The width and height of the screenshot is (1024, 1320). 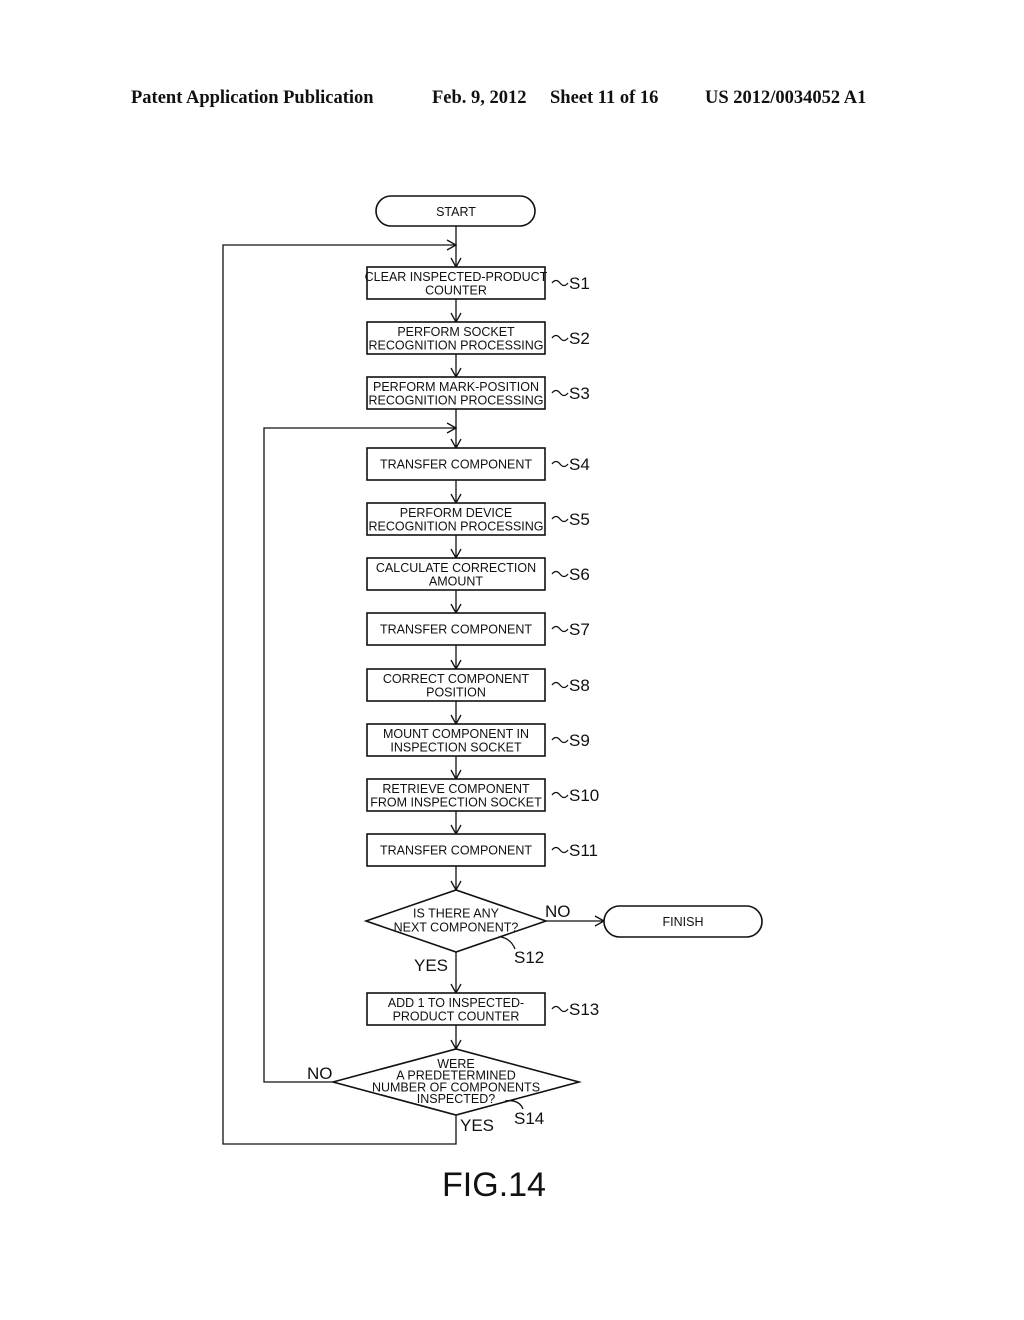 What do you see at coordinates (456, 513) in the screenshot?
I see `node-text: PERFORM DEVICE` at bounding box center [456, 513].